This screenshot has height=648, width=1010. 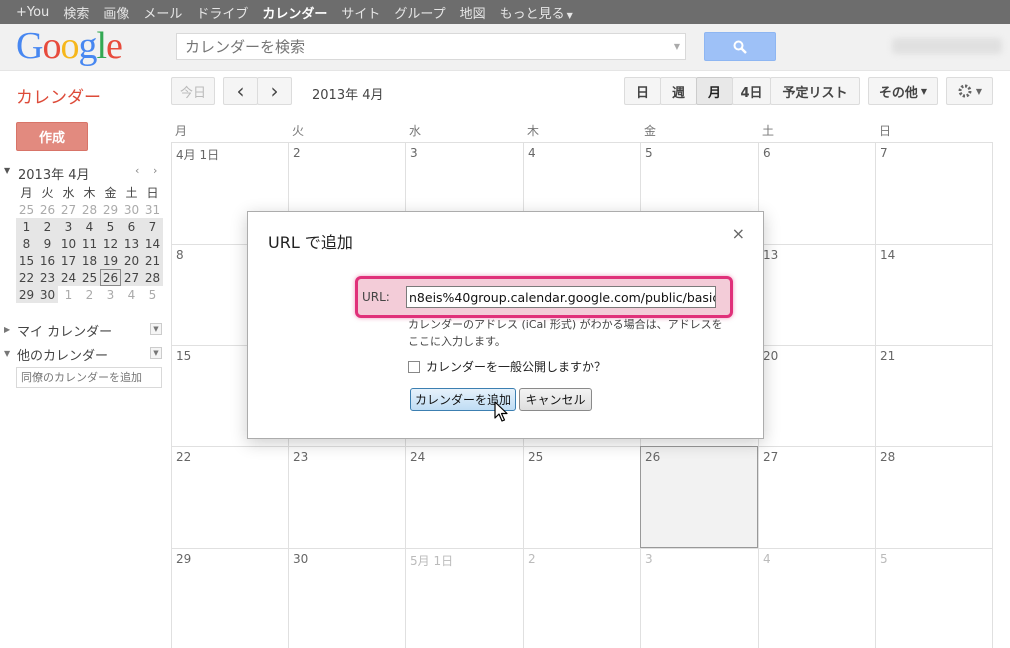 I want to click on day-cell: 5月 1日, so click(x=464, y=598).